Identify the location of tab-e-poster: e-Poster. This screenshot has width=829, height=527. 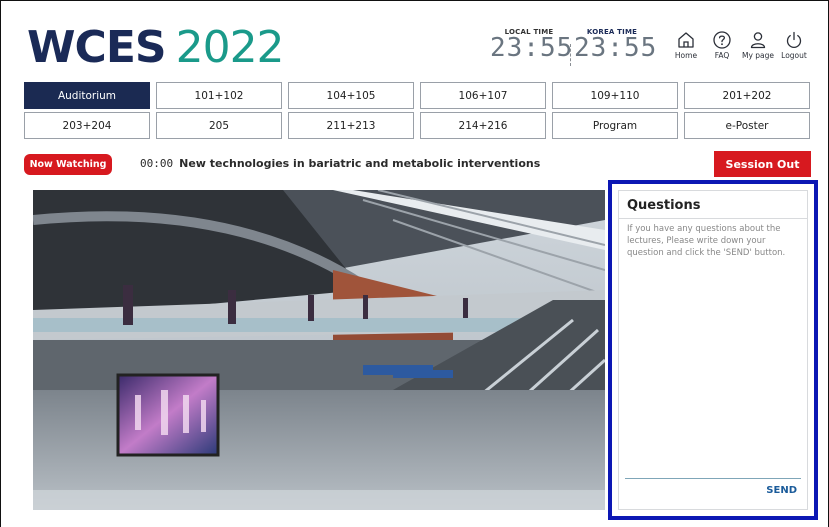
(747, 125).